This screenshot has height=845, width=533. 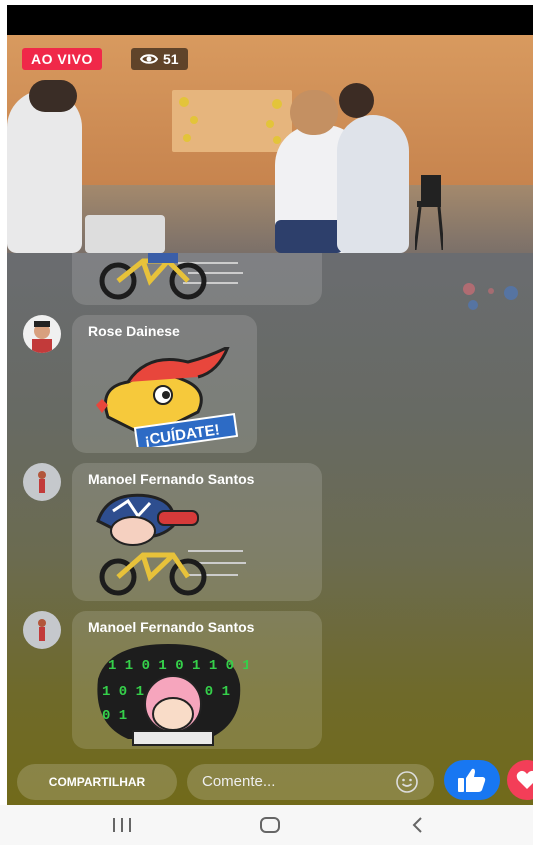 I want to click on comment-item, so click(x=197, y=279).